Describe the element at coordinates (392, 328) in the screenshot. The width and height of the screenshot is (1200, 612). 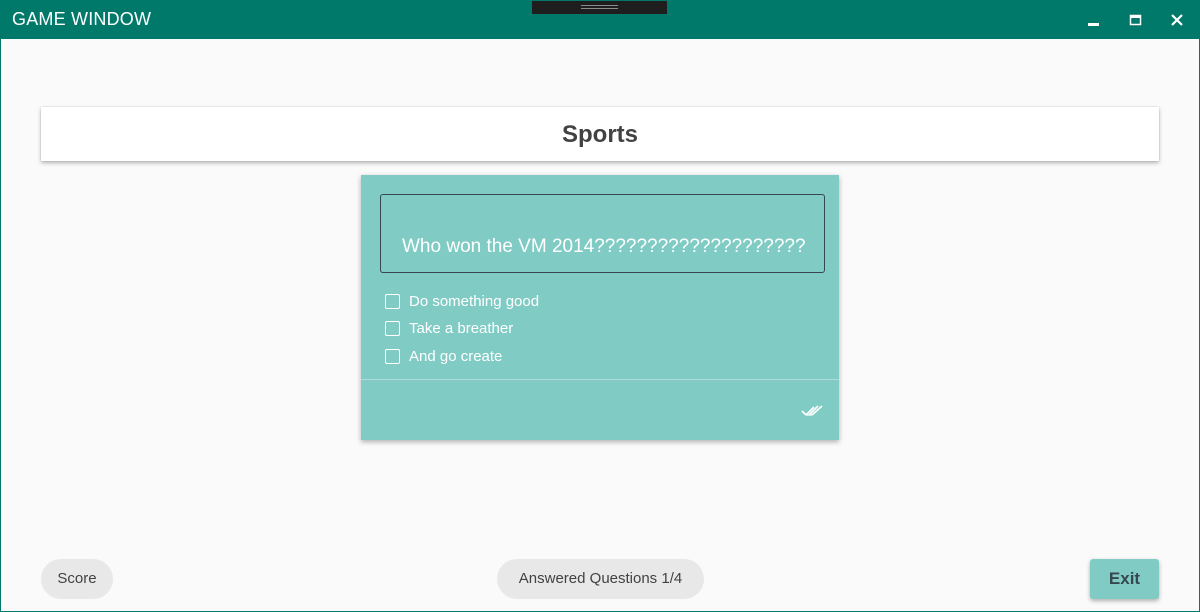
I see `option-2-checkbox` at that location.